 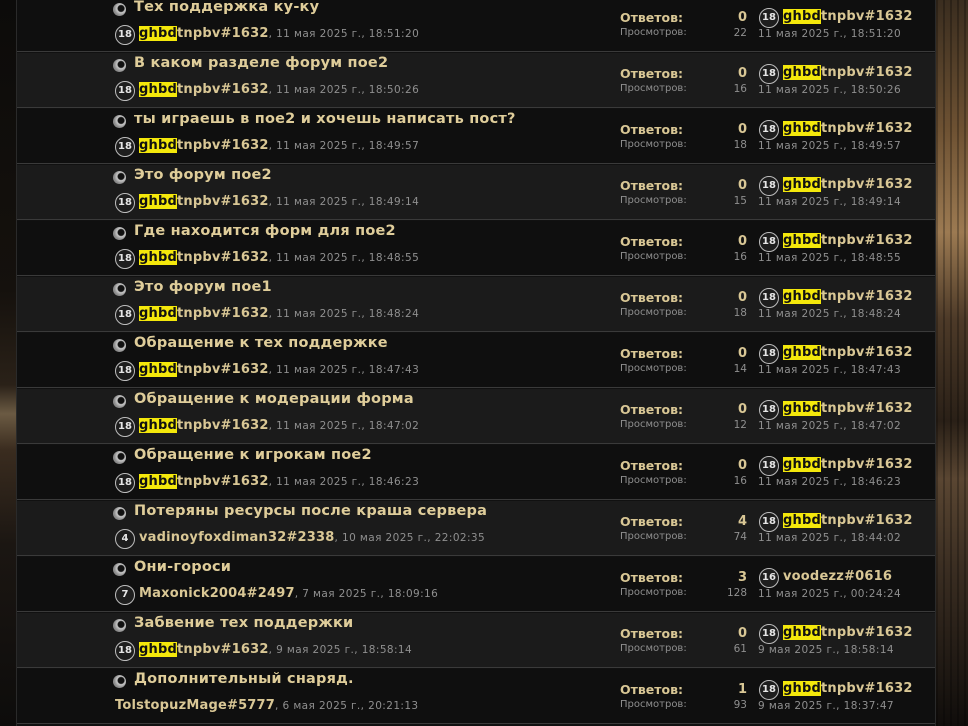 I want to click on last-post-date-link: 11 мая 2025 г., 18:48:55, so click(x=829, y=258).